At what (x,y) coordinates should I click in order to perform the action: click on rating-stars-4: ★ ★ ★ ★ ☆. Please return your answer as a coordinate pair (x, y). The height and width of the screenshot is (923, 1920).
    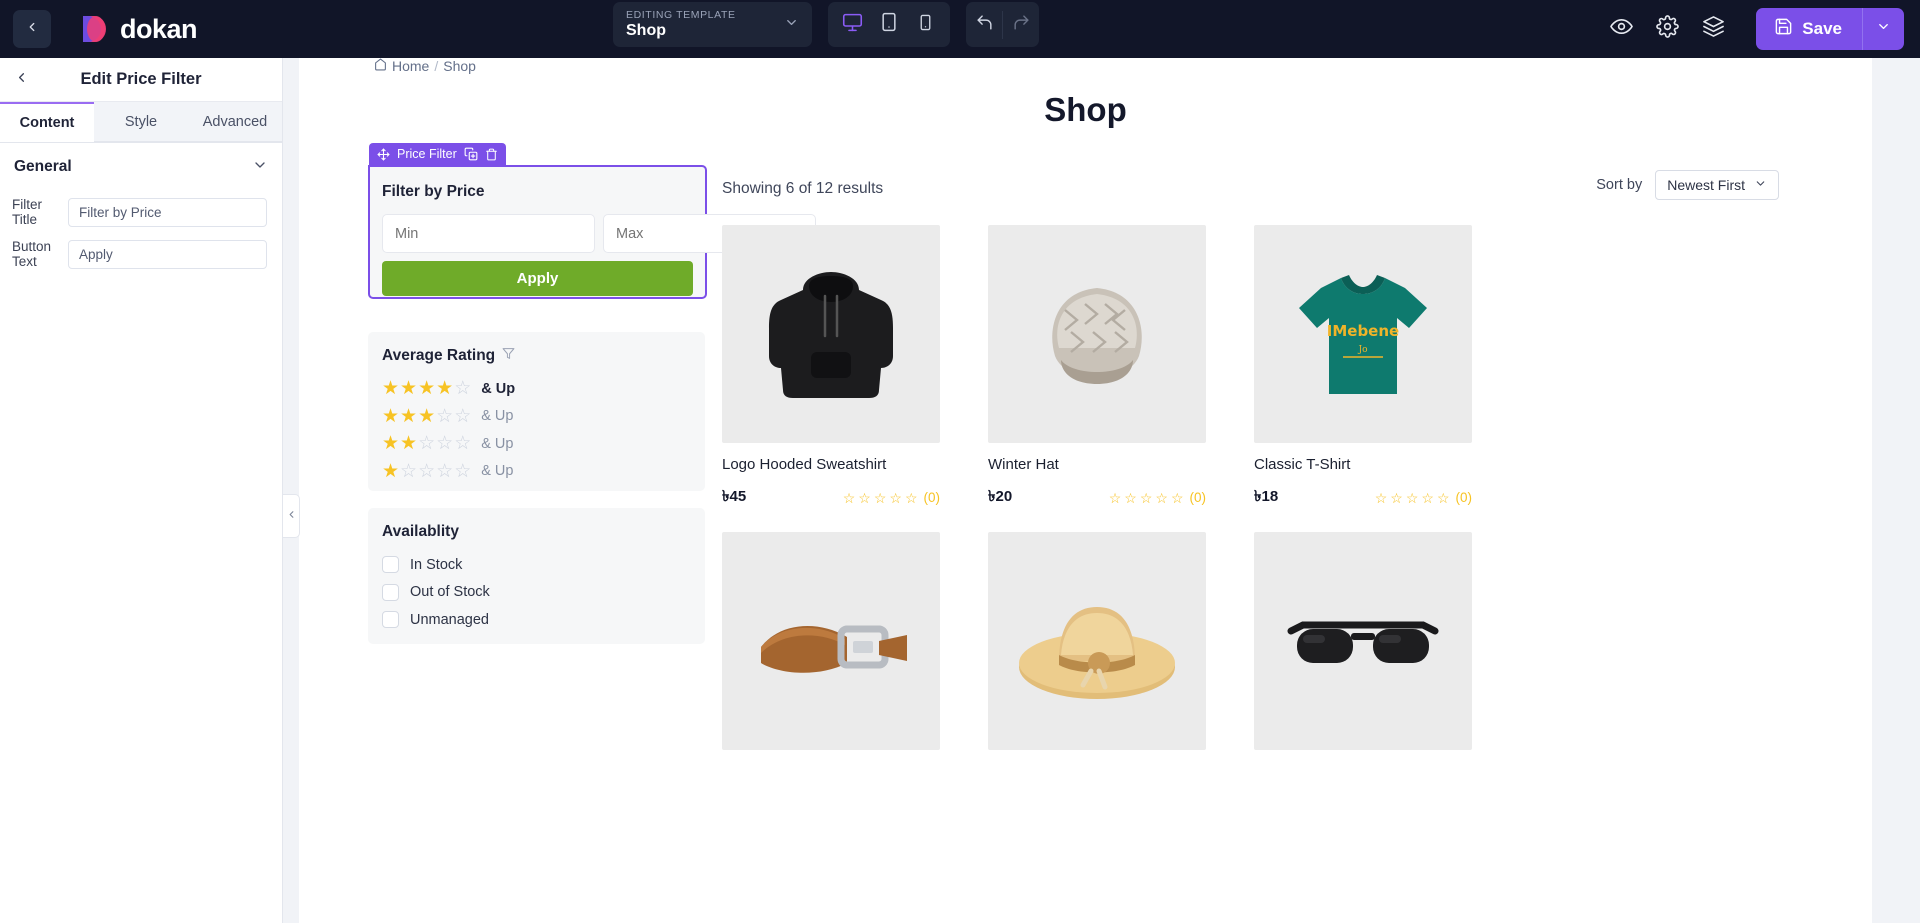
    Looking at the image, I should click on (427, 389).